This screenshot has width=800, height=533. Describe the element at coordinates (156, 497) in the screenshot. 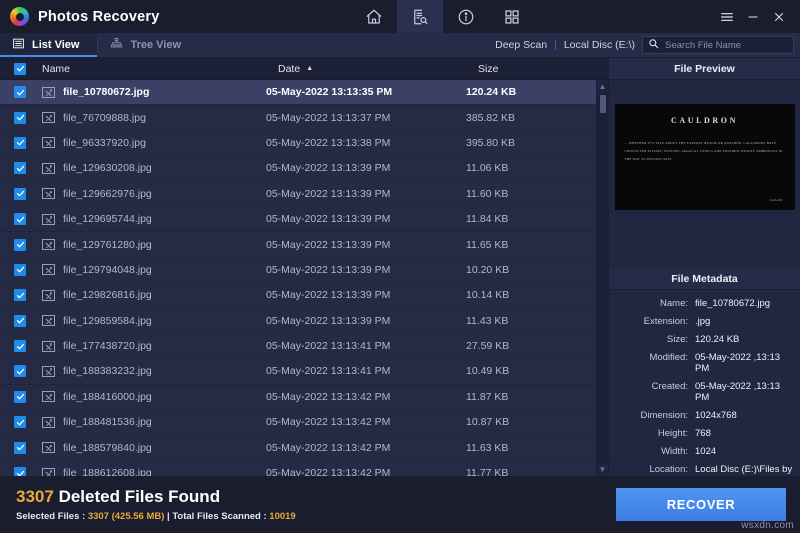

I see `deleted-files-found: 3307 Deleted Files Found` at that location.